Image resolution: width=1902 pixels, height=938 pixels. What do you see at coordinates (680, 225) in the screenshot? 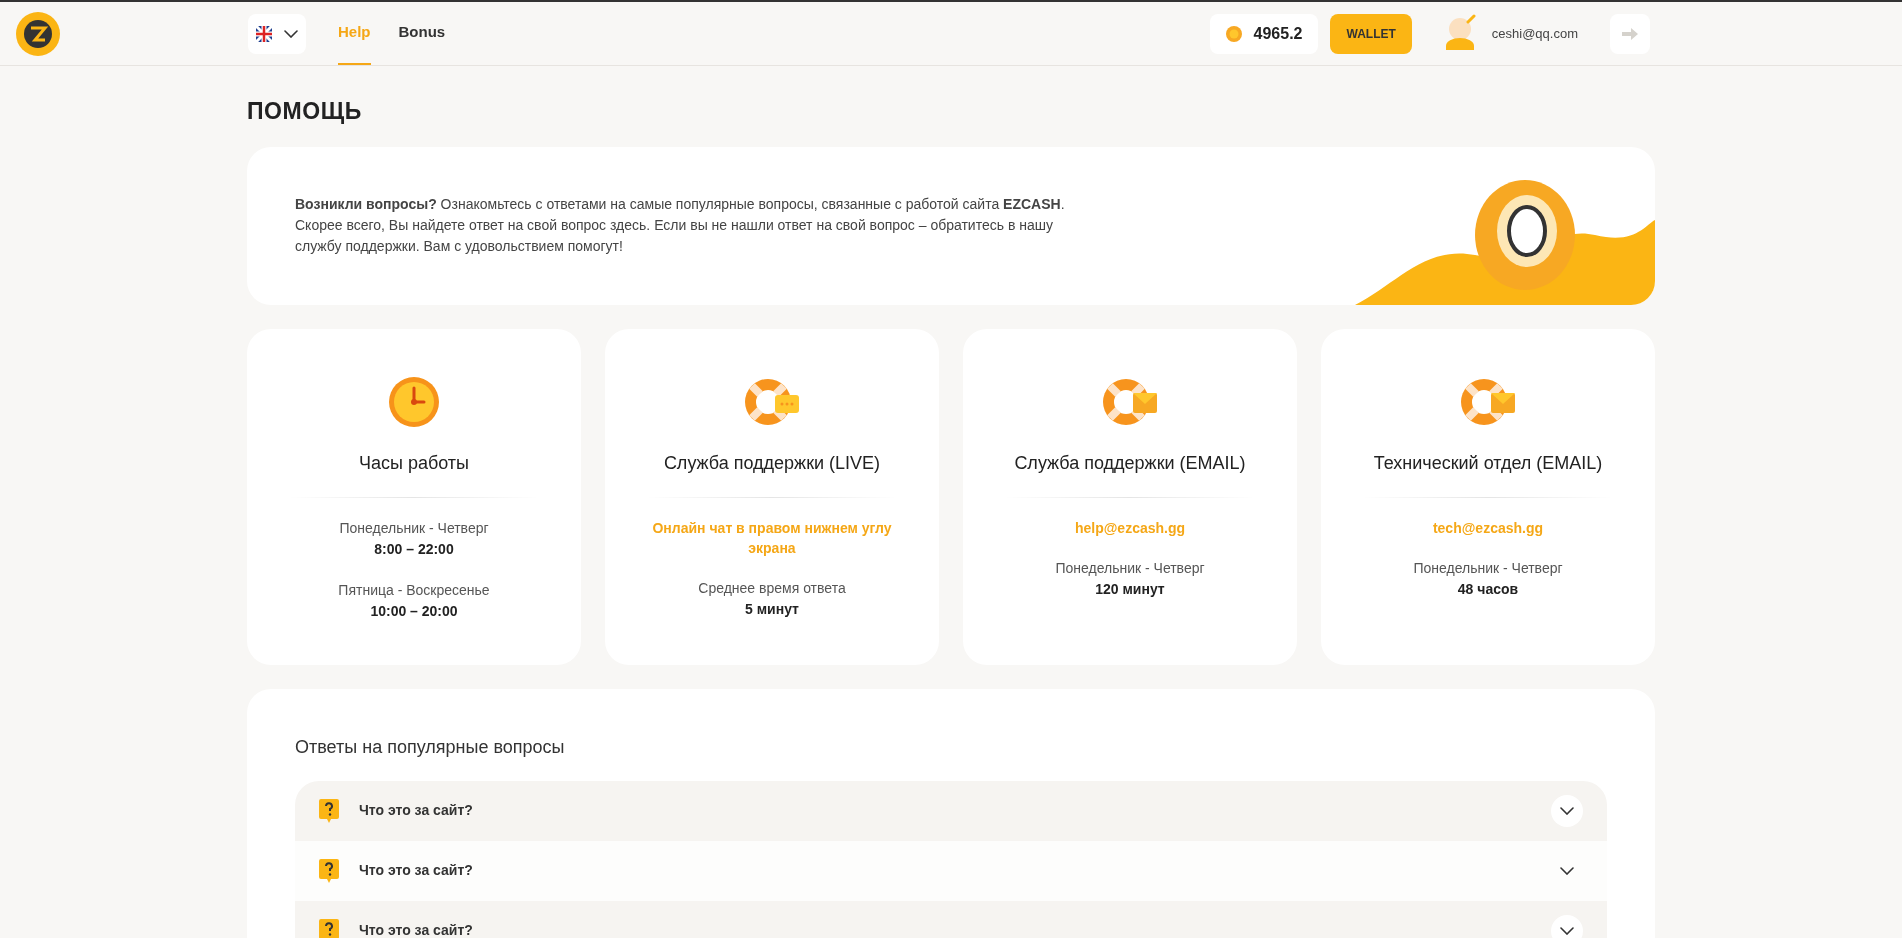
I see `intro-text: Возникли вопросы? Ознакомьтесь с ответами на самые популярные вопросы, связанные с работой сайта EZCASH. Скорее всего, Вы найдете ответ на свой вопрос здесь. Если вы не нашли ответ на свой вопрос – обратитесь в нашу службу поддержки. Вам с удовольствием помогут!` at bounding box center [680, 225].